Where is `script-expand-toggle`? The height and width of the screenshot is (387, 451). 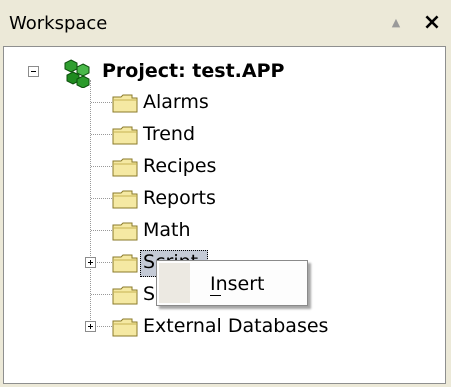 script-expand-toggle is located at coordinates (90, 262).